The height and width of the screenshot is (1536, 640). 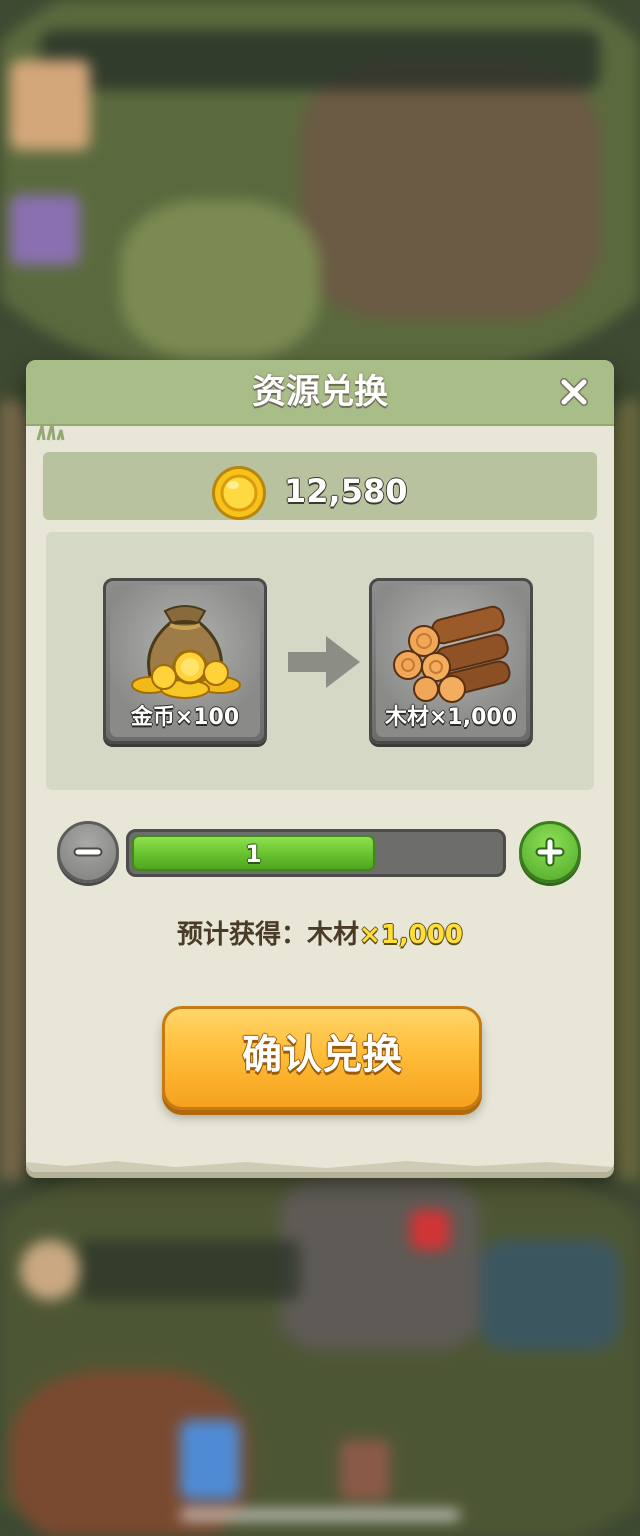 I want to click on wood-logs-icon, so click(x=452, y=654).